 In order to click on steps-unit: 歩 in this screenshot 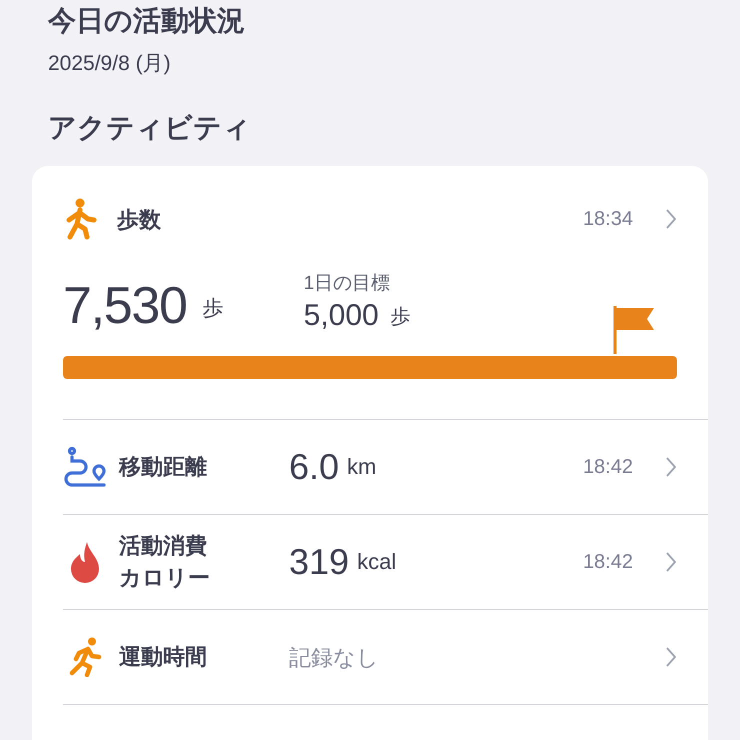, I will do `click(213, 309)`.